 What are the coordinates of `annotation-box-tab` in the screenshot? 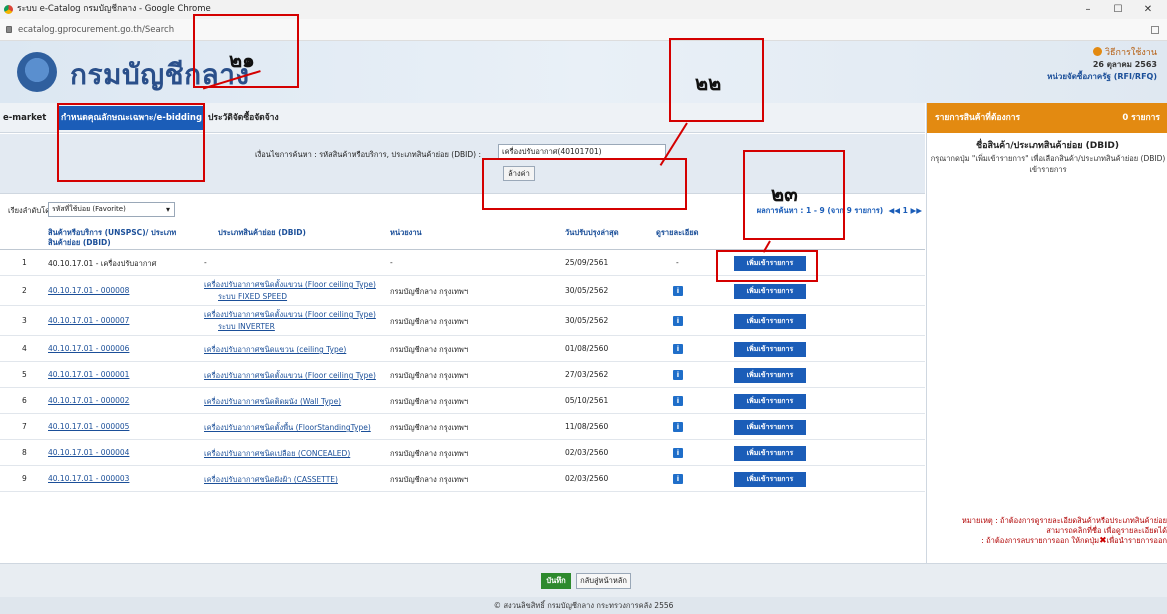 It's located at (131, 142).